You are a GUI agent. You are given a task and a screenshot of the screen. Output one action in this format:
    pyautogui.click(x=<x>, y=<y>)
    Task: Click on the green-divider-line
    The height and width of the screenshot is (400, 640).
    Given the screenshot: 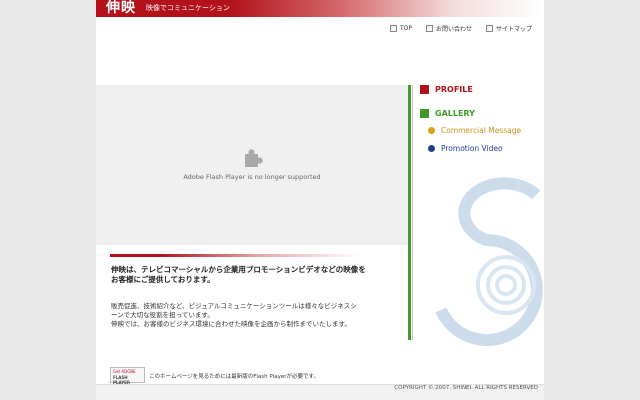 What is the action you would take?
    pyautogui.click(x=409, y=212)
    